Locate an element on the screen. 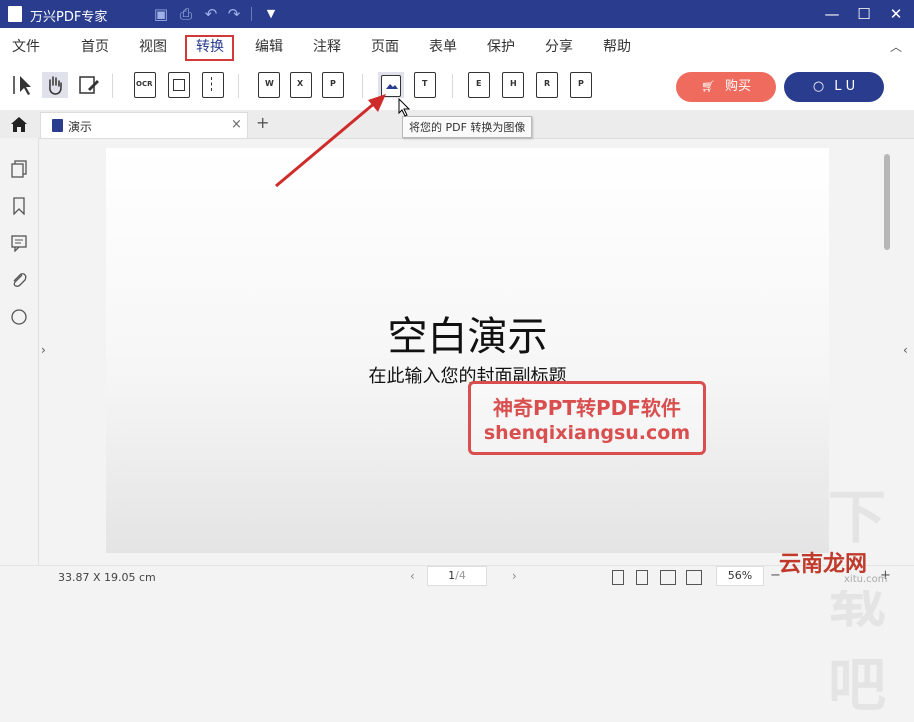 The height and width of the screenshot is (722, 914). watermark-title: 神奇PPT转PDF软件 is located at coordinates (587, 408).